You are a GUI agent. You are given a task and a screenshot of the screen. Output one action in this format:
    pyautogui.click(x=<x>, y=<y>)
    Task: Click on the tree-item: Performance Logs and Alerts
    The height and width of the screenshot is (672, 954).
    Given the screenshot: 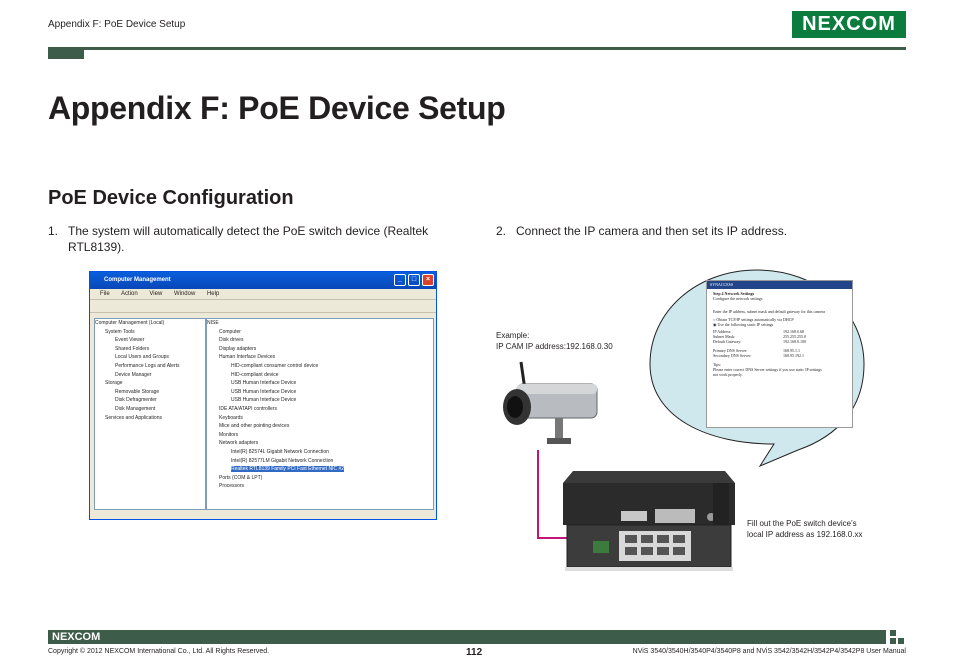 What is the action you would take?
    pyautogui.click(x=147, y=365)
    